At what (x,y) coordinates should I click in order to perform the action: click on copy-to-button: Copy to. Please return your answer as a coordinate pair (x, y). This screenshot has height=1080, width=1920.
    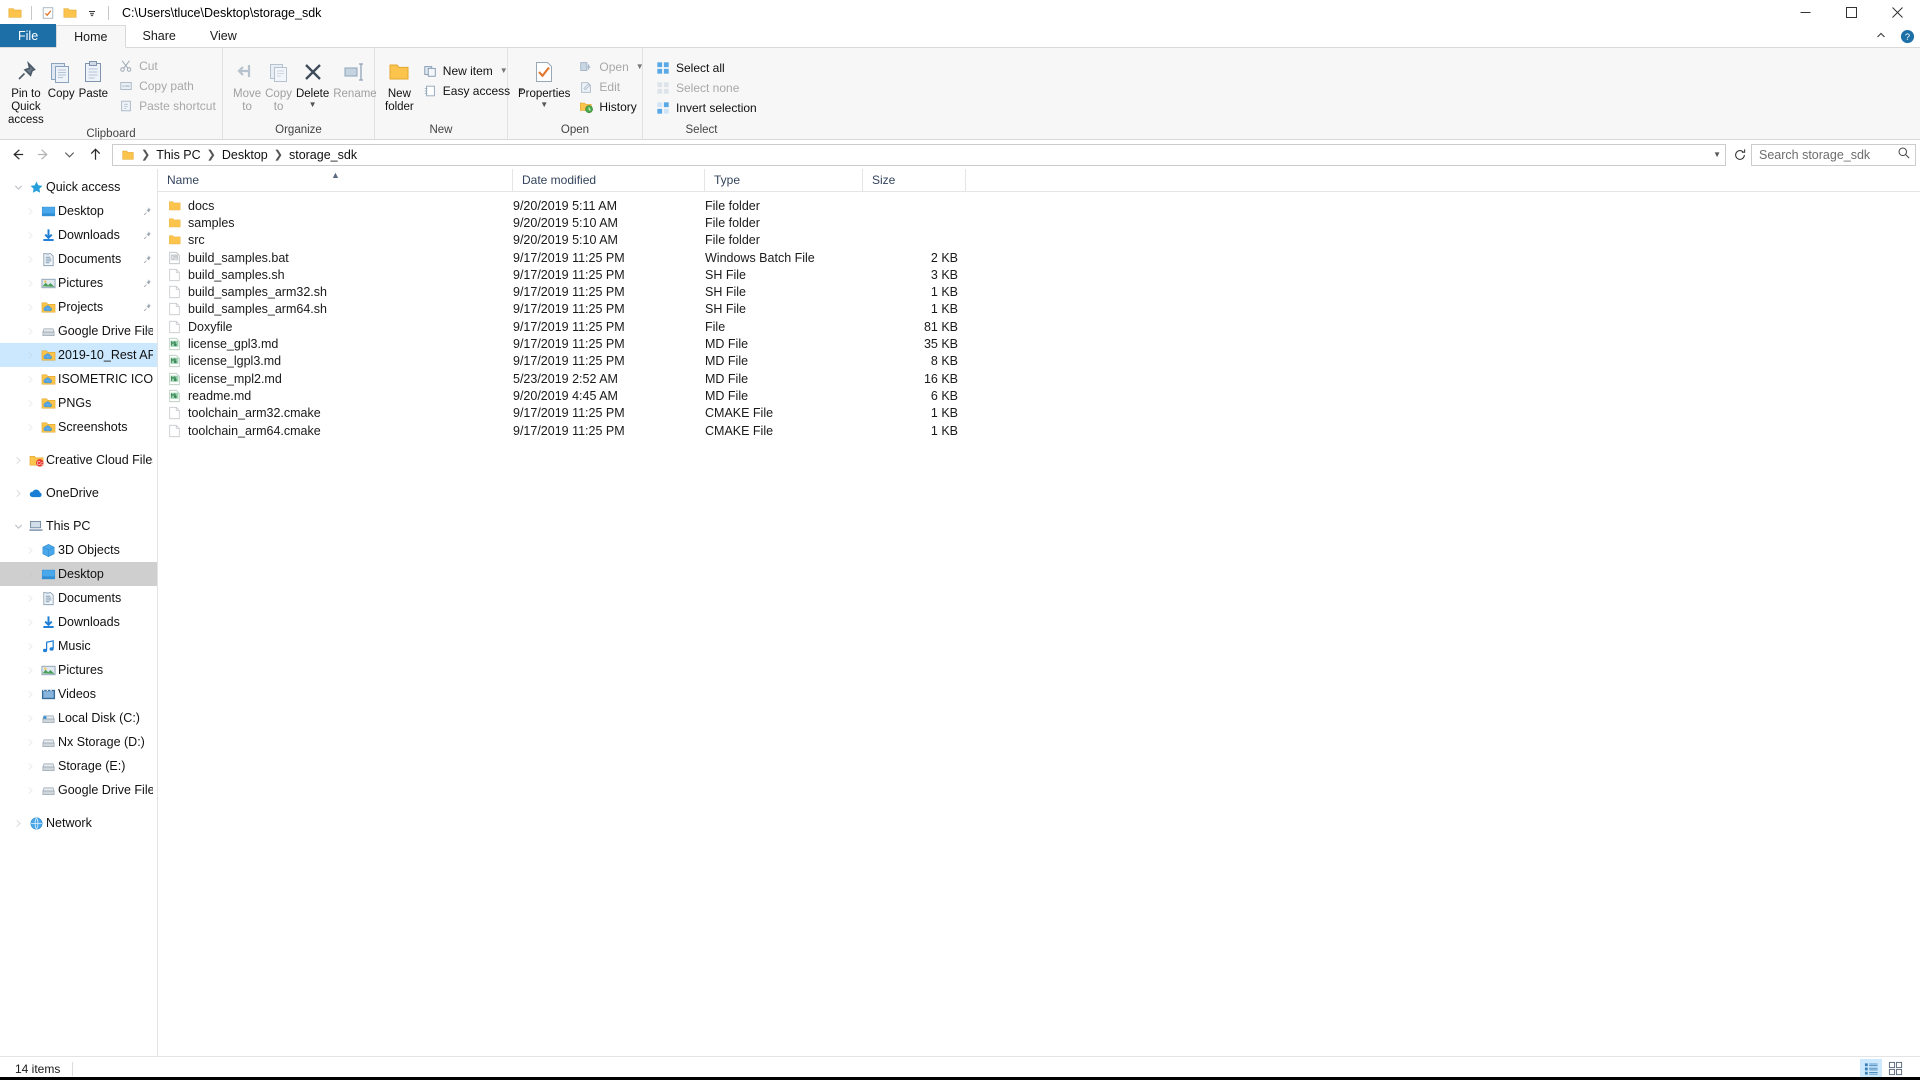
    Looking at the image, I should click on (278, 83).